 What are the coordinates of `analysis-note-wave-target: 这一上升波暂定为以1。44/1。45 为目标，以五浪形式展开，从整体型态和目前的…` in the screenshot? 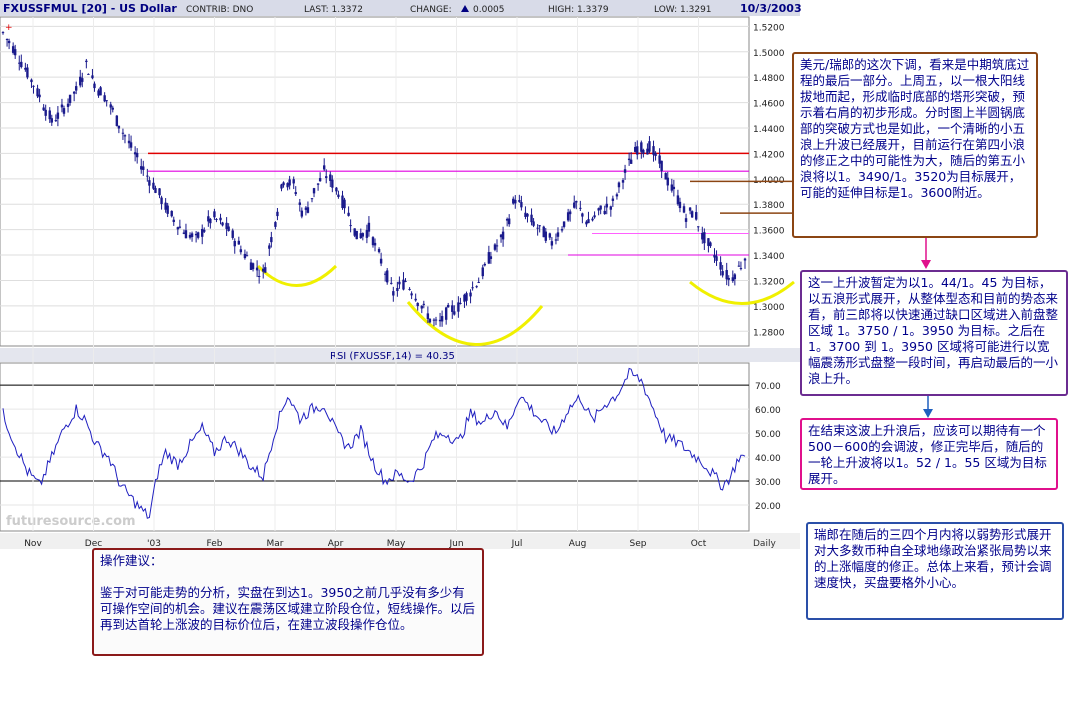 It's located at (934, 333).